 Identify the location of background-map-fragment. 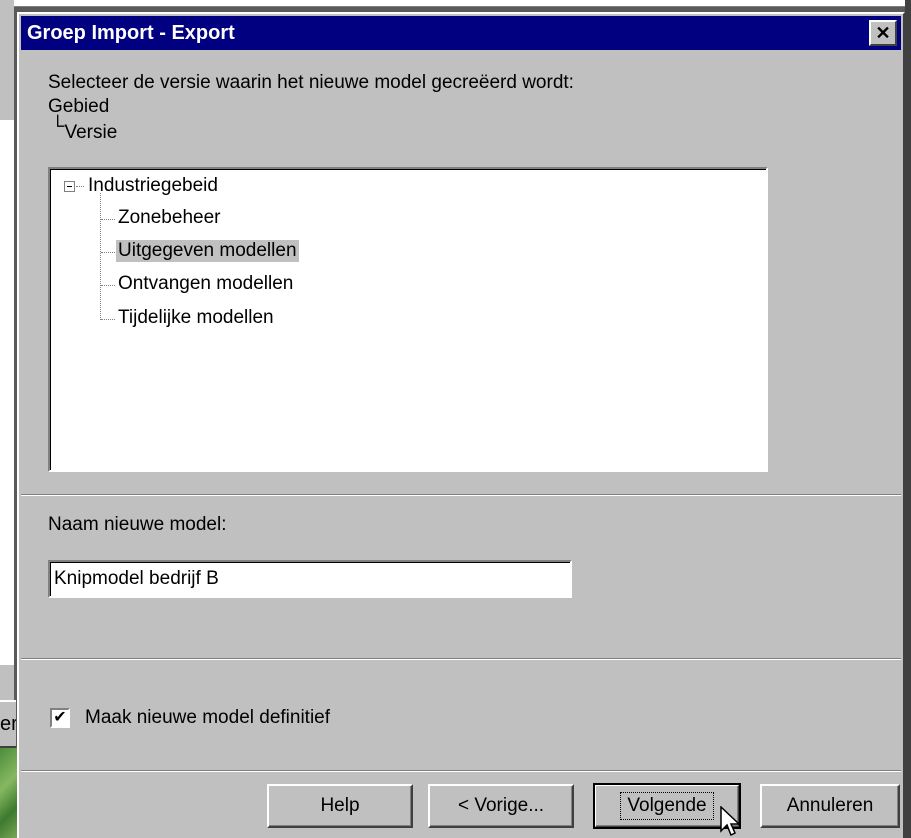
(9, 793).